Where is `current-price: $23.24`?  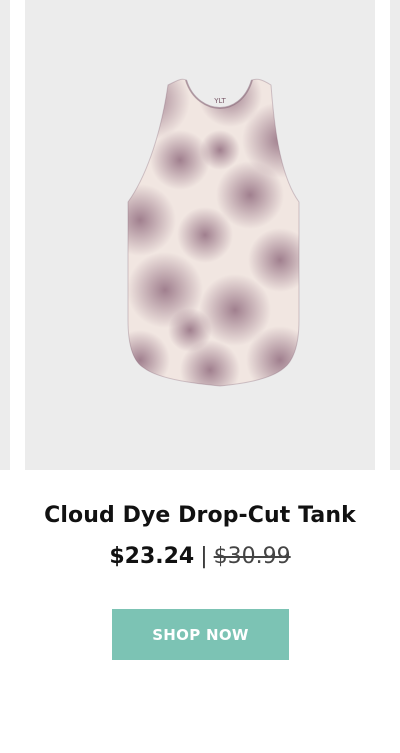 current-price: $23.24 is located at coordinates (152, 556).